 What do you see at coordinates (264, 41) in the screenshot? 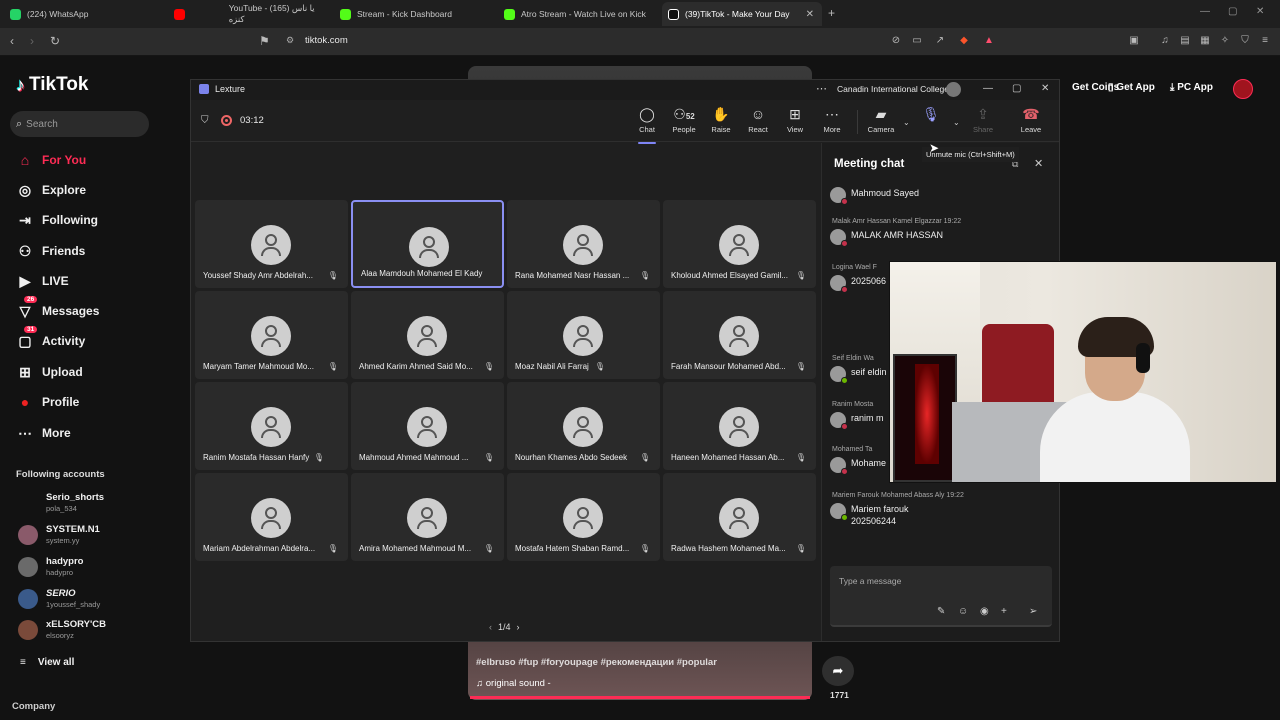
I see `bookmark-icon: ⚑` at bounding box center [264, 41].